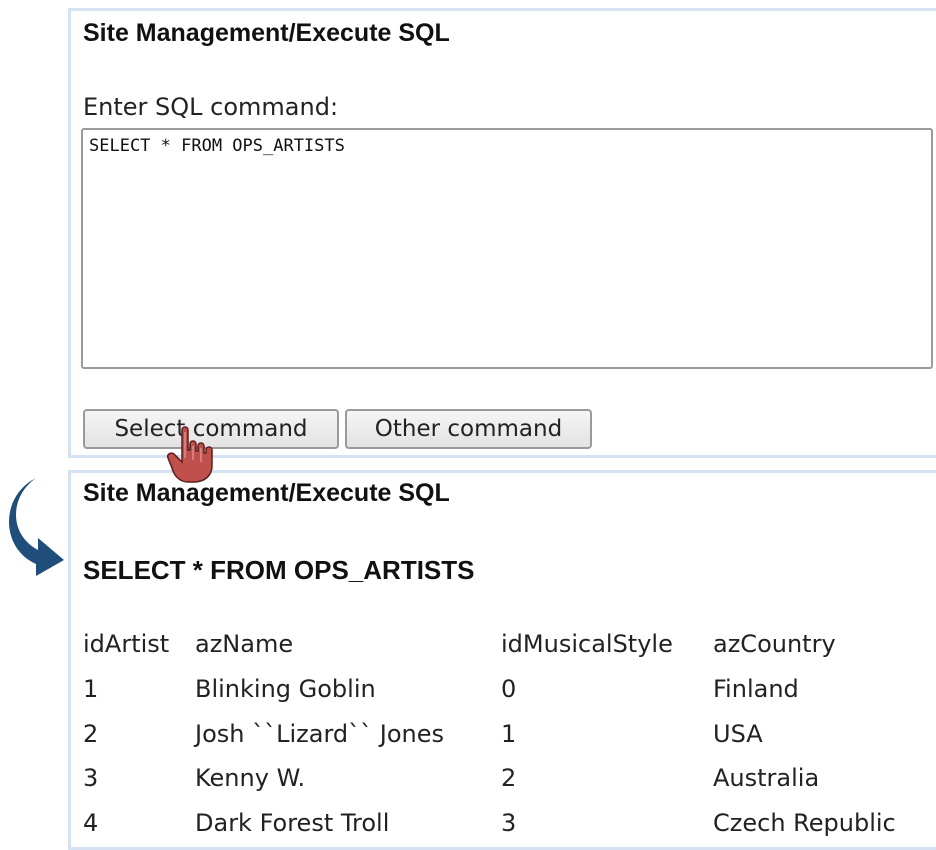  What do you see at coordinates (250, 778) in the screenshot?
I see `table-cell: Kenny W.` at bounding box center [250, 778].